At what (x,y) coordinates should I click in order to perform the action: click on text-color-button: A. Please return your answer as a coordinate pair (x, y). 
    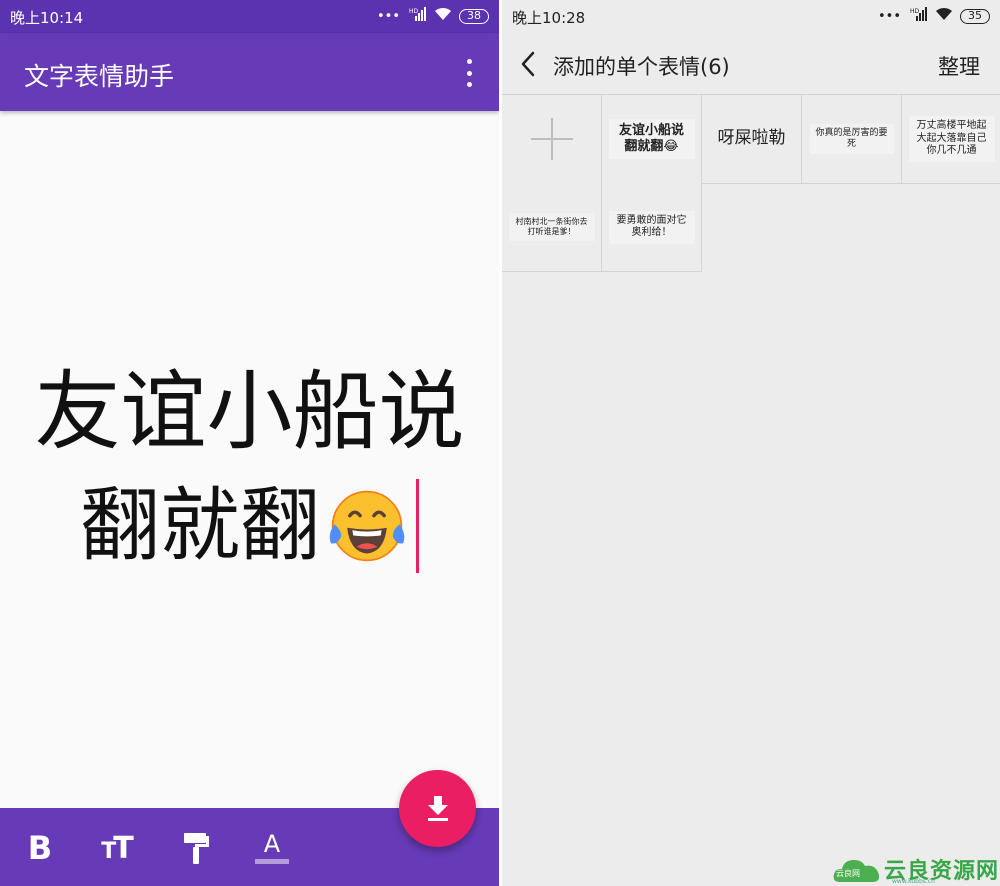
    Looking at the image, I should click on (272, 848).